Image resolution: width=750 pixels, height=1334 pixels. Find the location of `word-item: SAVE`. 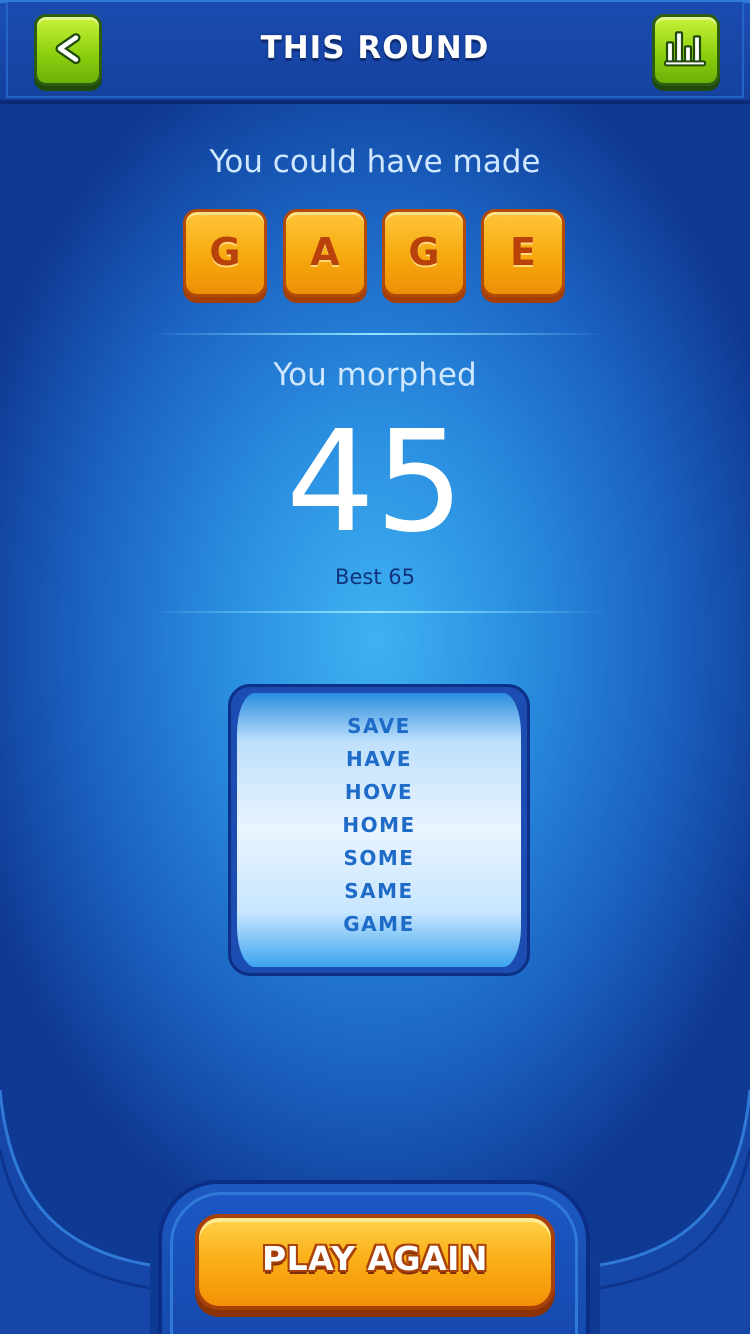

word-item: SAVE is located at coordinates (379, 726).